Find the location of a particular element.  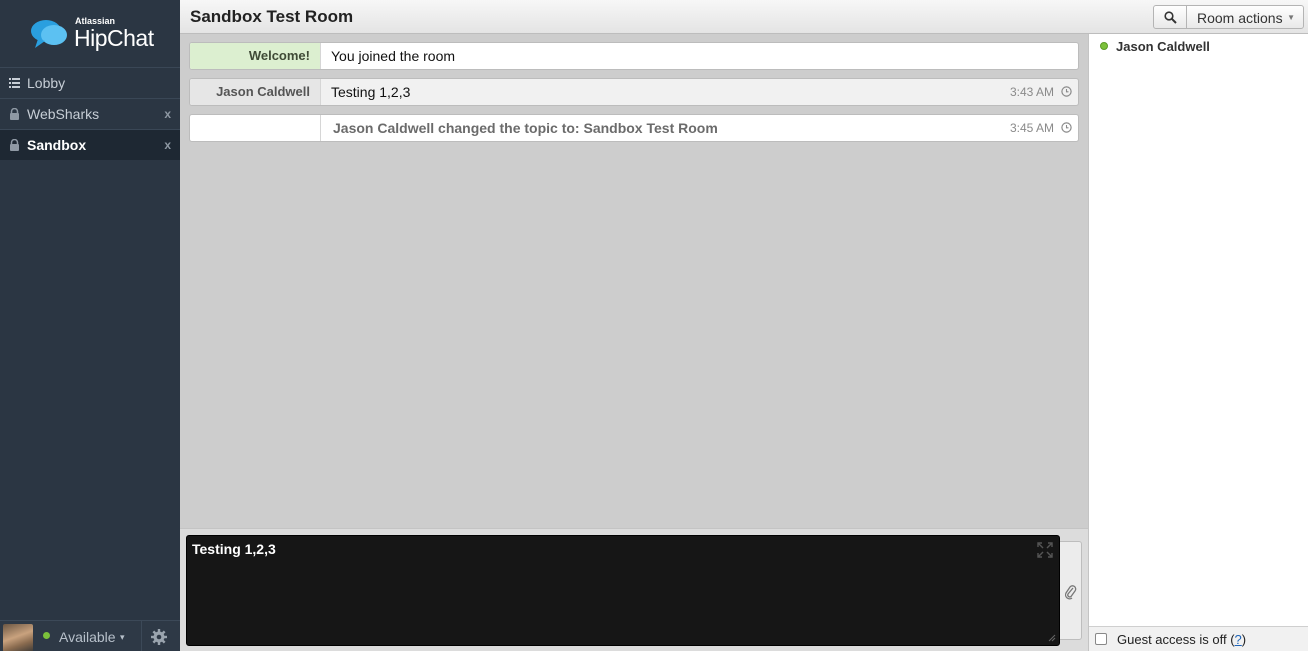

resize-grip-icon is located at coordinates (1052, 638).